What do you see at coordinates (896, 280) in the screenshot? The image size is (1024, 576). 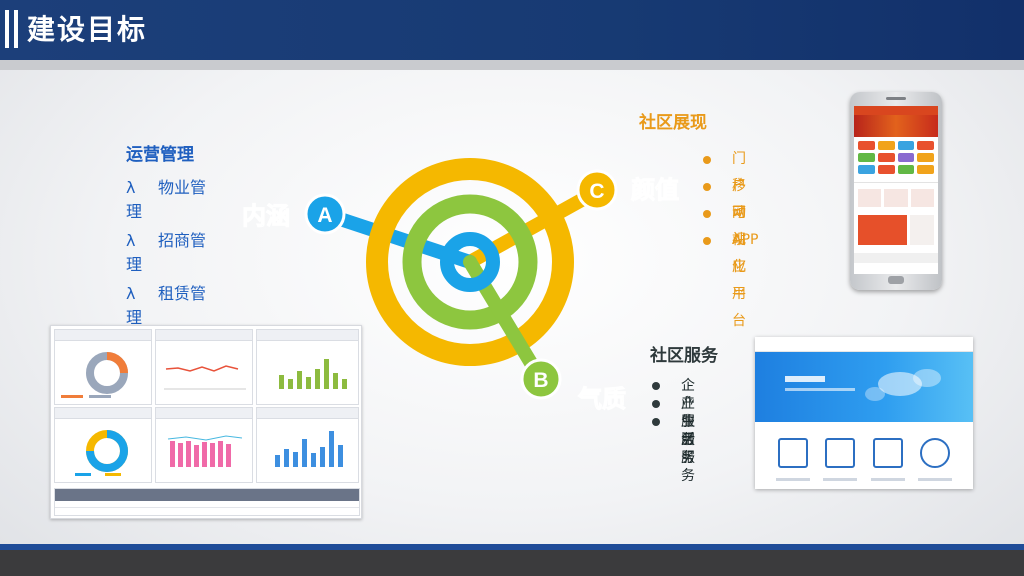 I see `phone-home-button` at bounding box center [896, 280].